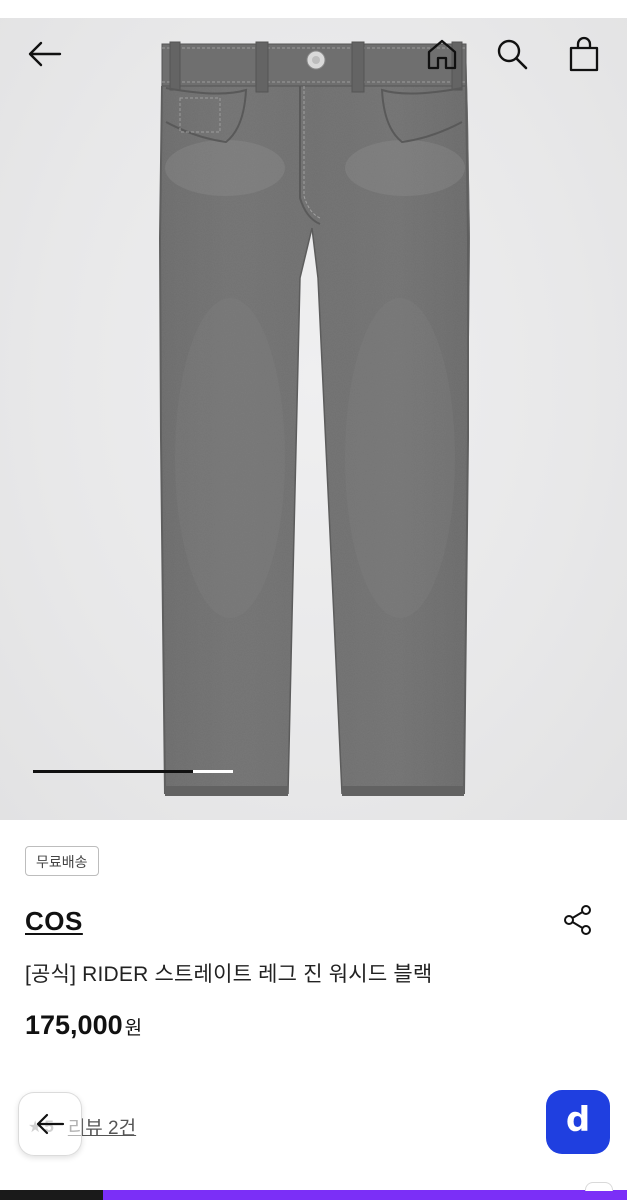 This screenshot has height=1200, width=627. What do you see at coordinates (313, 53) in the screenshot?
I see `top-navigation-bar` at bounding box center [313, 53].